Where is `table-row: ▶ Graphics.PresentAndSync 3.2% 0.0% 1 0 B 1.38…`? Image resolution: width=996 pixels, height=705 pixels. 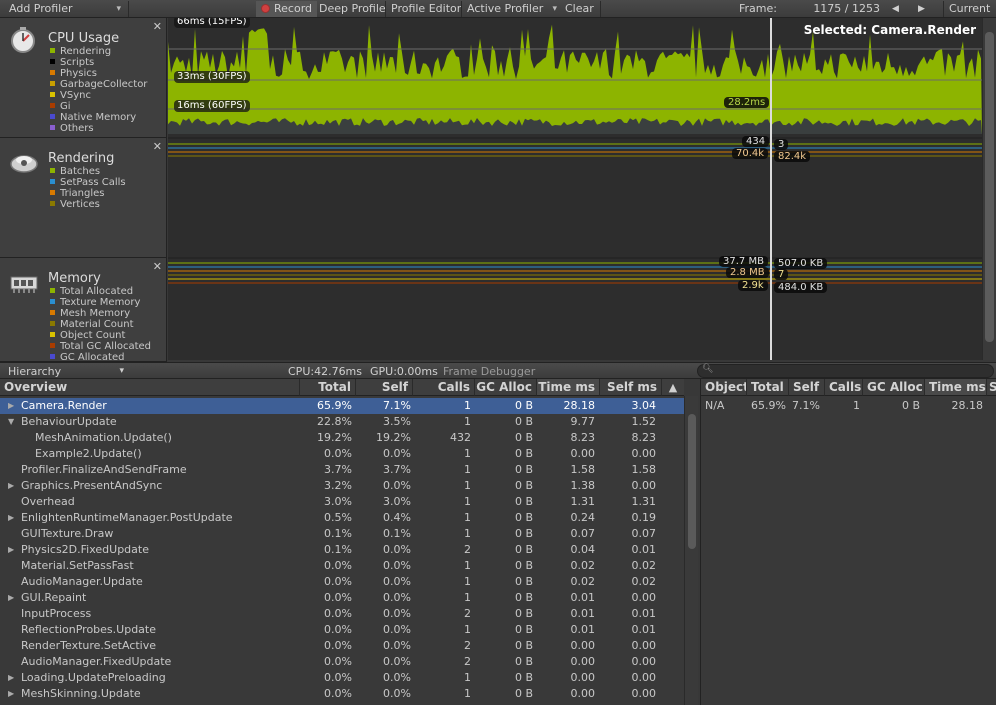 table-row: ▶ Graphics.PresentAndSync 3.2% 0.0% 1 0 B 1.38… is located at coordinates (342, 486).